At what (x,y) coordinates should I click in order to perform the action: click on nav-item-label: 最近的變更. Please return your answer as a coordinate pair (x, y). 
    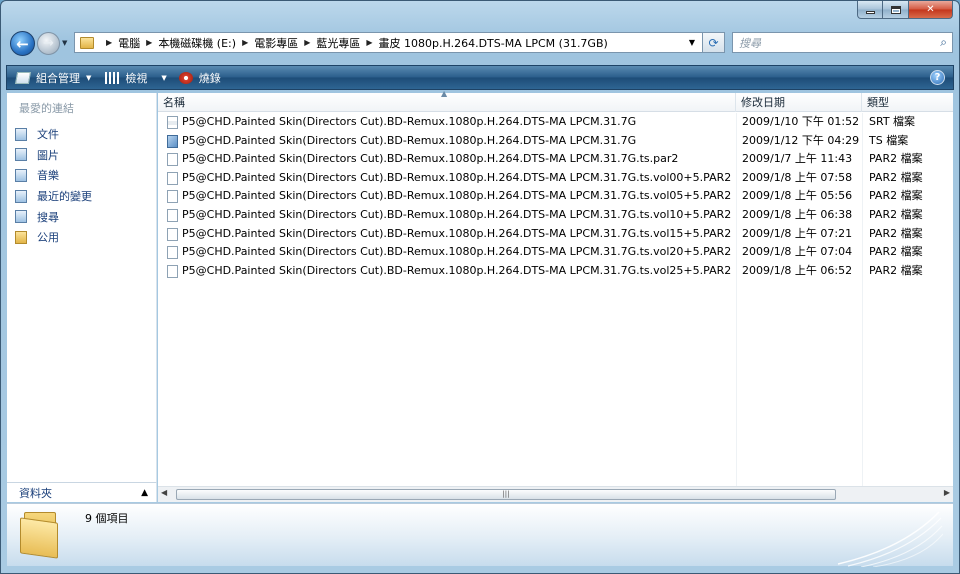
    Looking at the image, I should click on (64, 197).